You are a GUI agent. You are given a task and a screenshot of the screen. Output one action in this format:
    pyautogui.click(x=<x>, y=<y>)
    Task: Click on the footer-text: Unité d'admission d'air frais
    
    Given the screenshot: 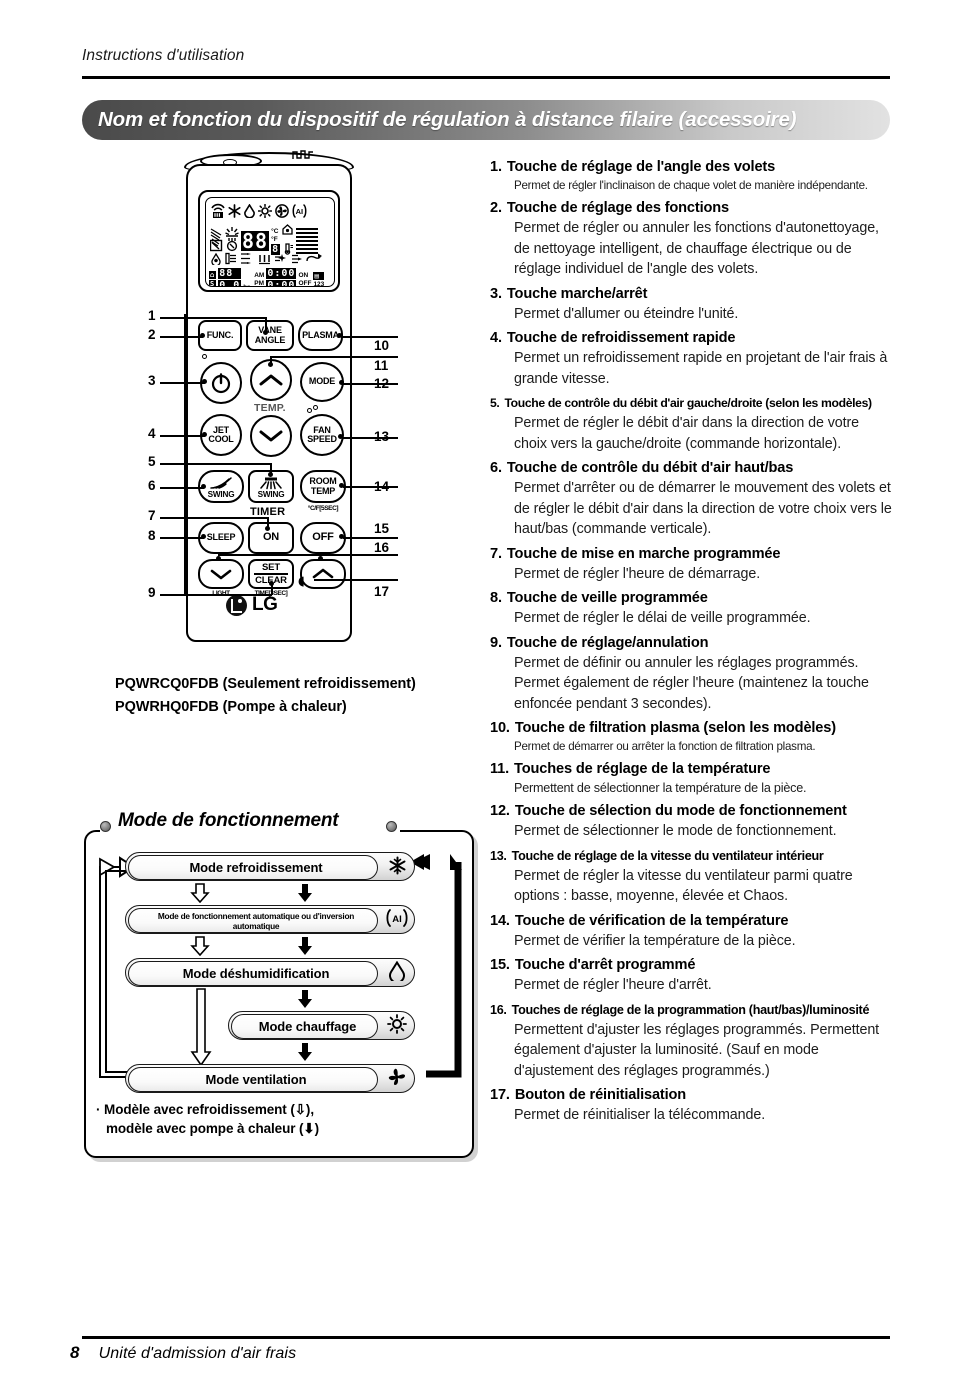 What is the action you would take?
    pyautogui.click(x=197, y=1353)
    